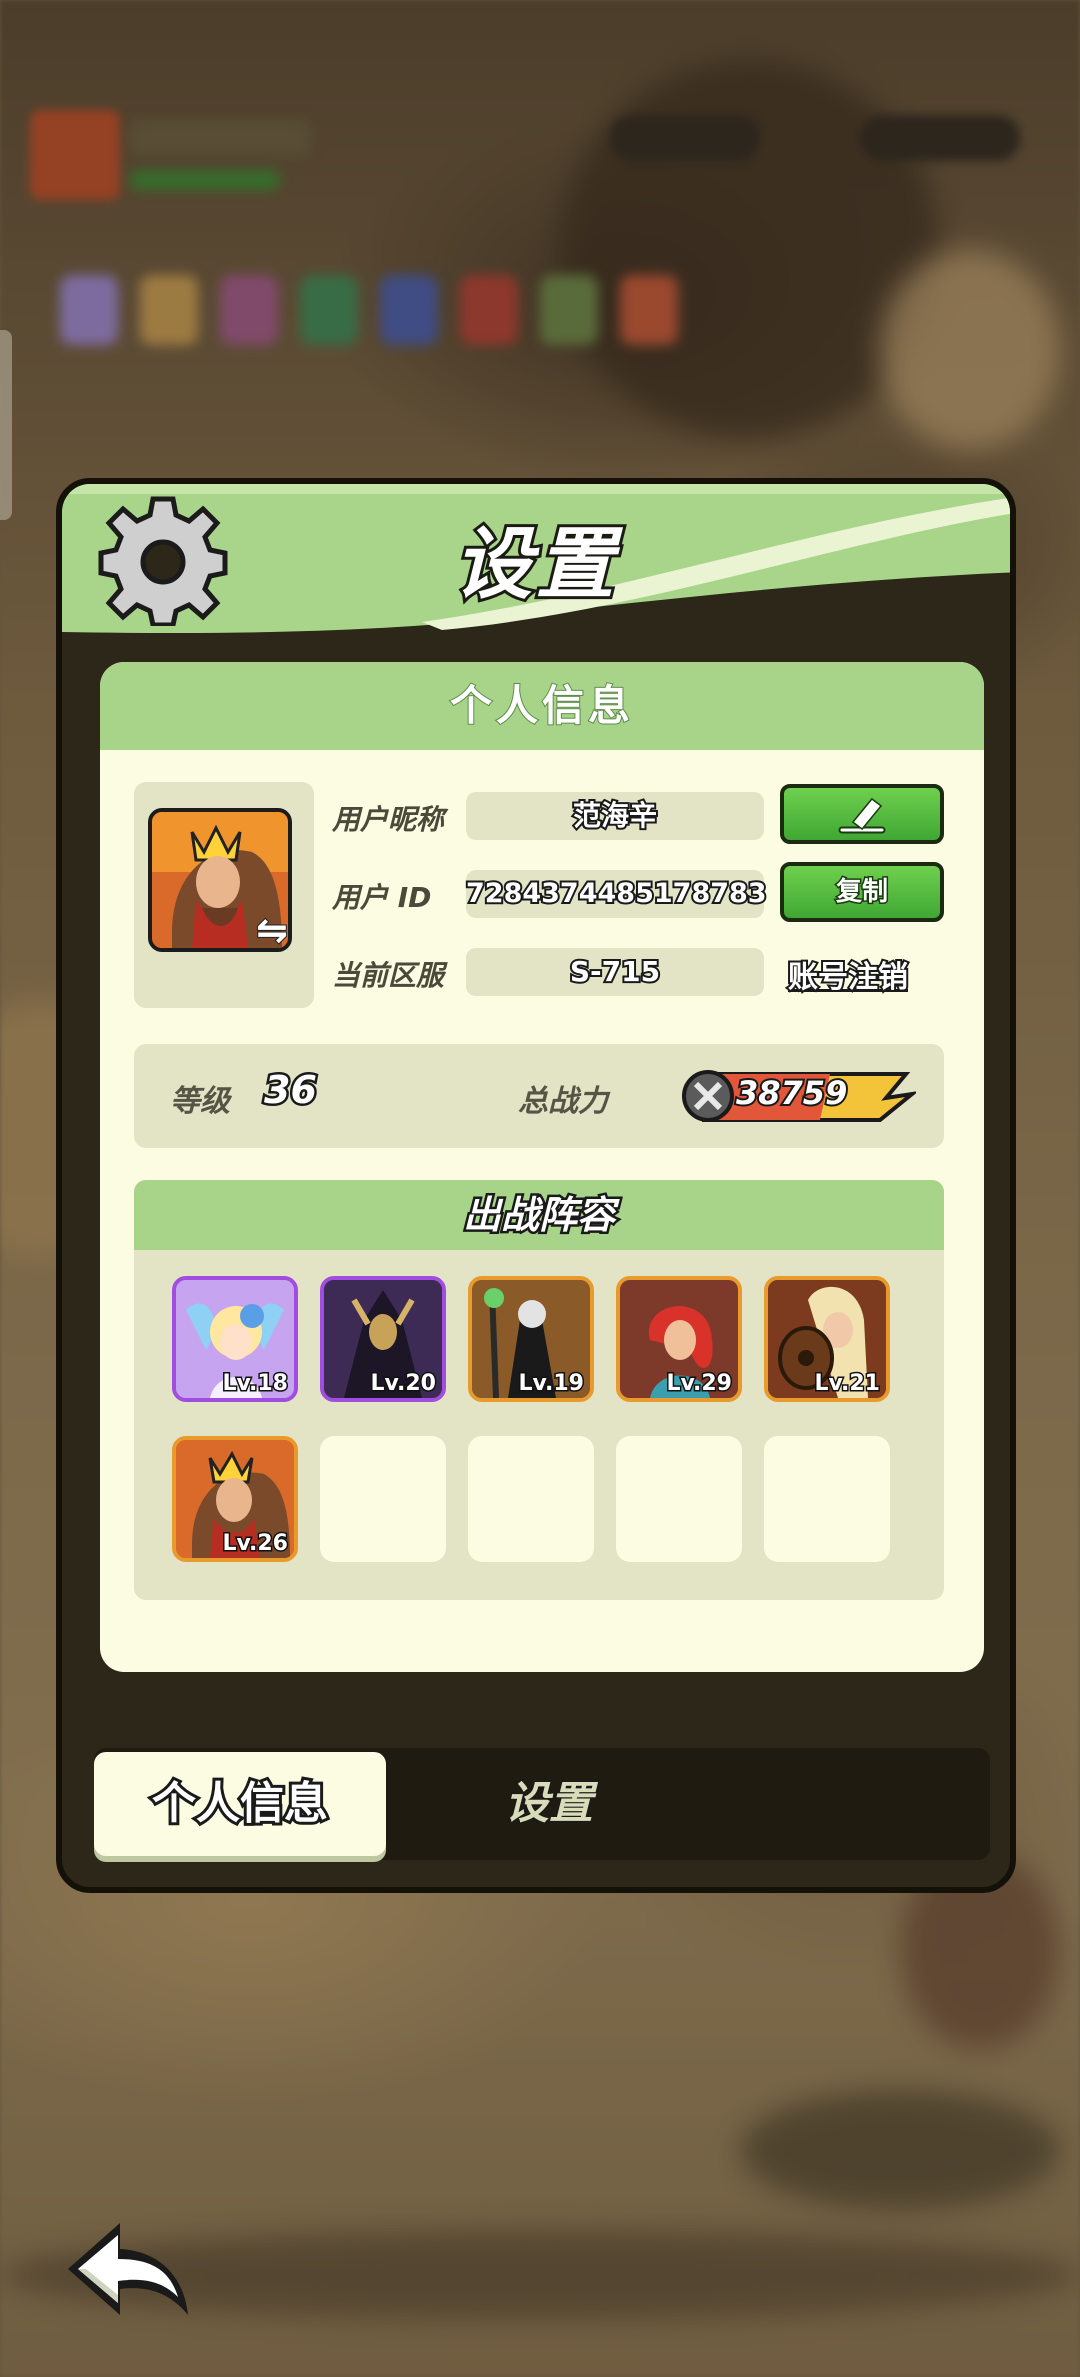 The height and width of the screenshot is (2377, 1080). Describe the element at coordinates (549, 1804) in the screenshot. I see `tab-settings: 设置` at that location.